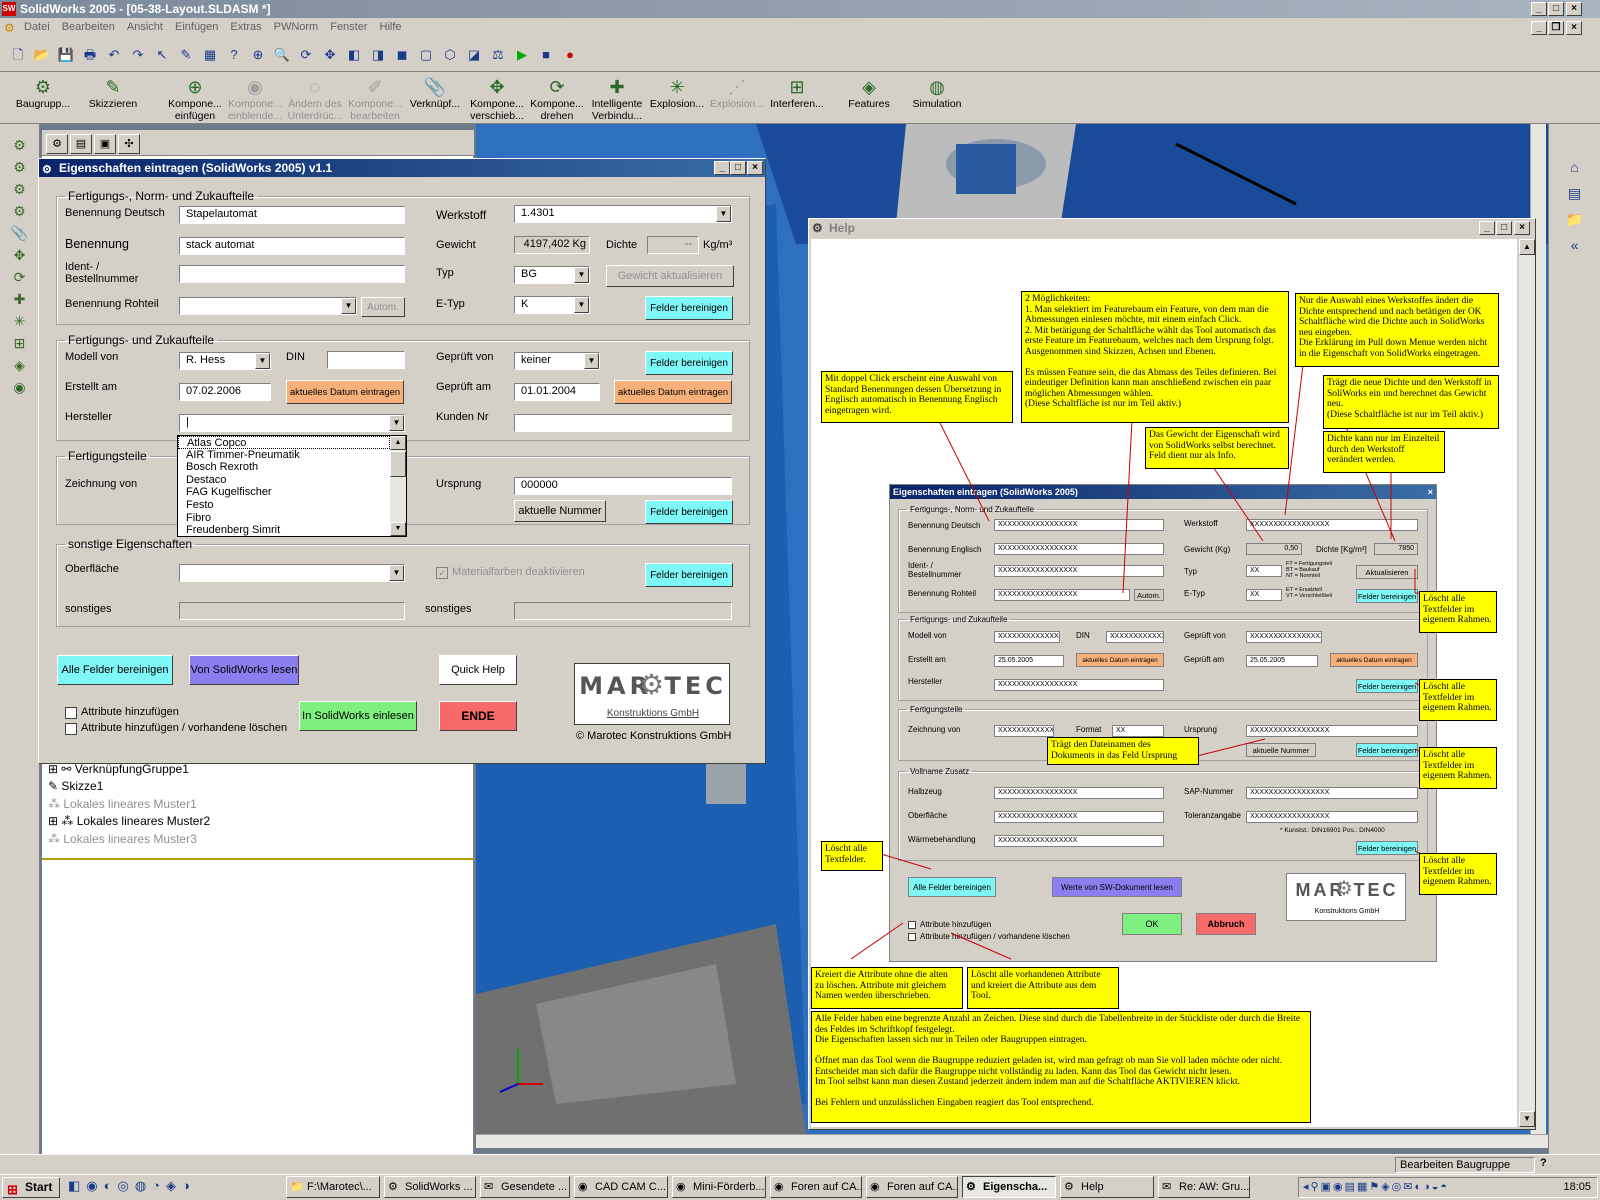 This screenshot has width=1600, height=1200. Describe the element at coordinates (522, 55) in the screenshot. I see `run-macro-icon: ▶` at that location.